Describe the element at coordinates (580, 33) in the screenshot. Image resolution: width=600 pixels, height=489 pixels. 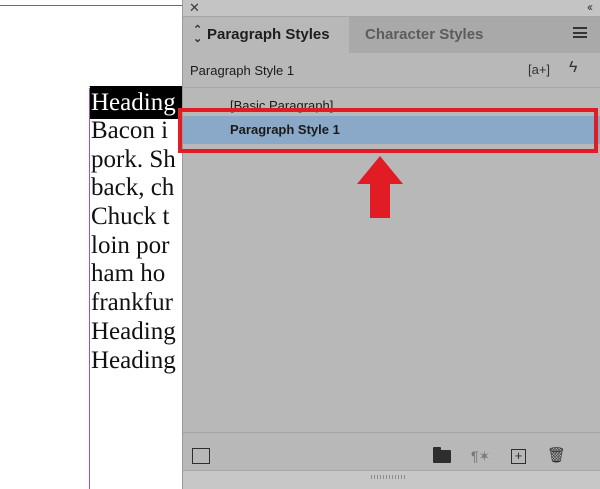
I see `panel-menu-icon` at that location.